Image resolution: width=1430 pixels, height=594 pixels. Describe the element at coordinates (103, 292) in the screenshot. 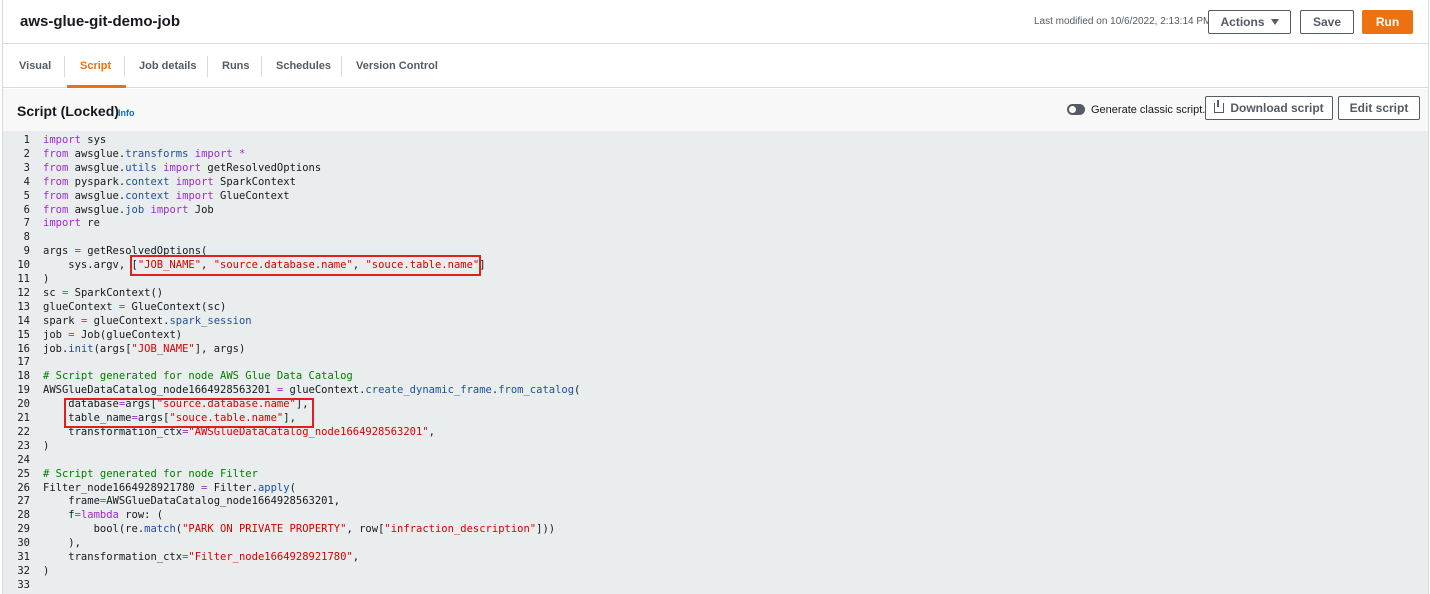

I see `code-text: sc = SparkContext()` at that location.